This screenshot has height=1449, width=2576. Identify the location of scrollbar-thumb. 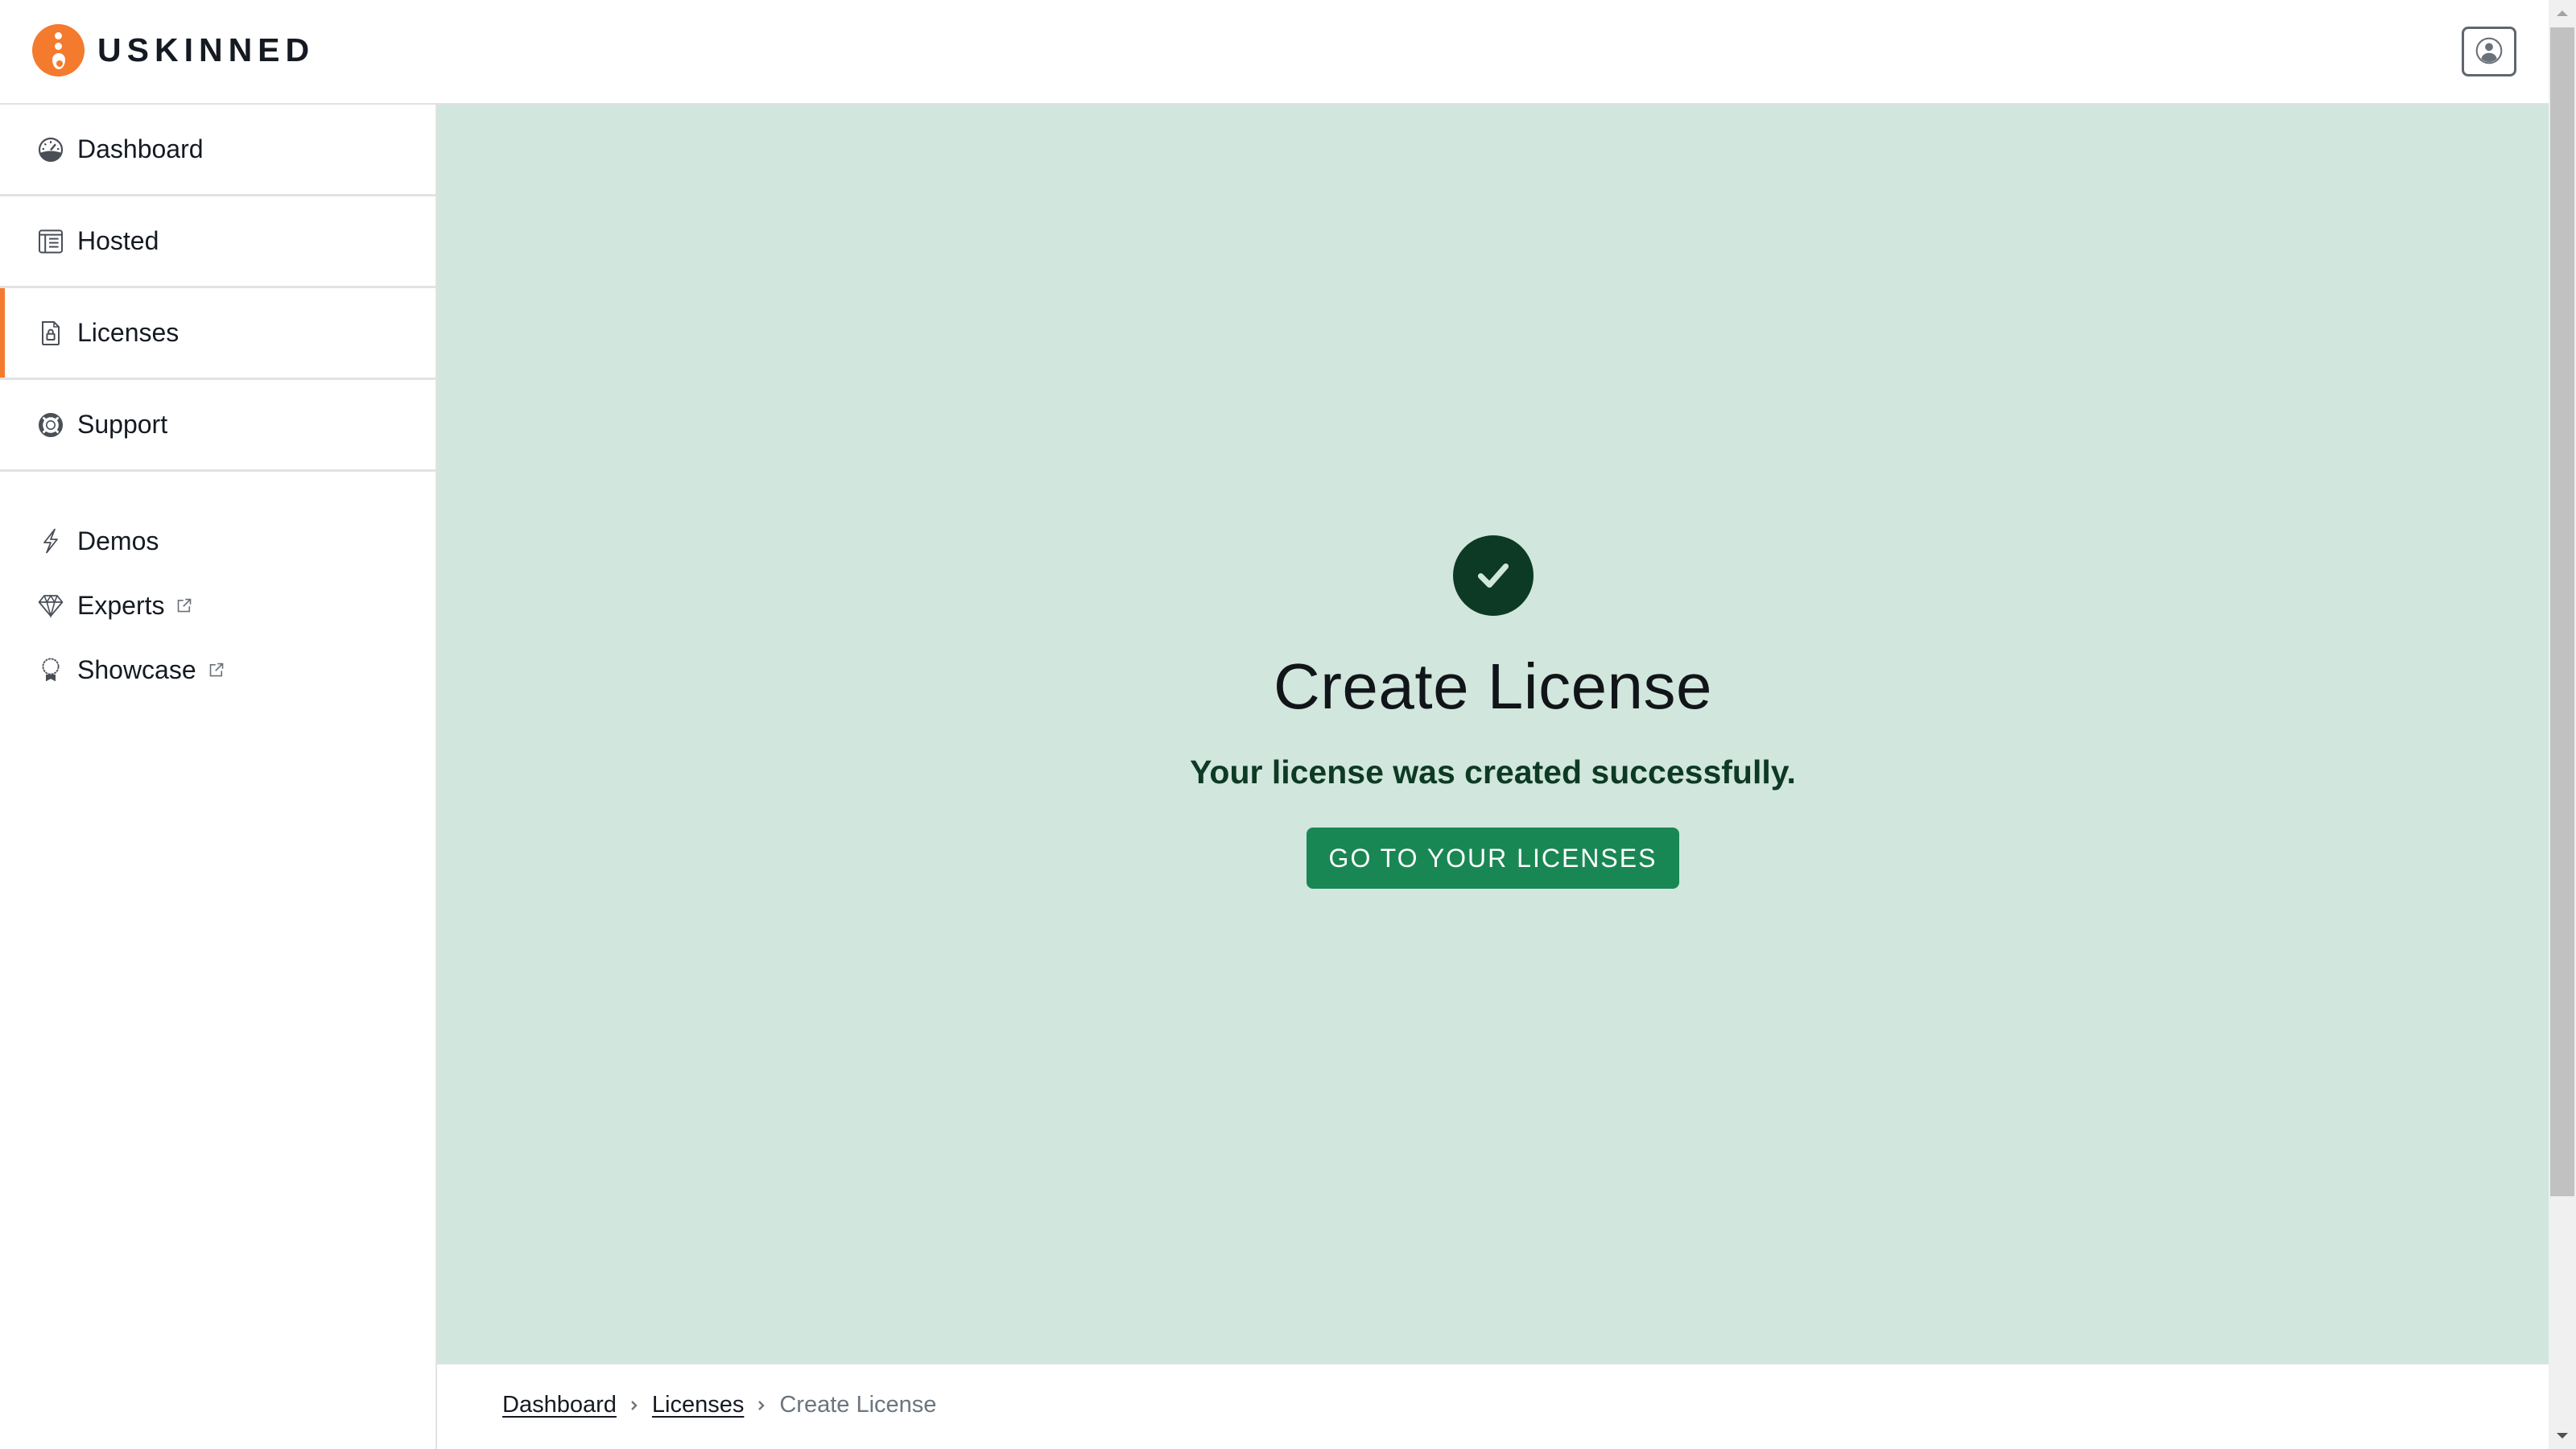
(2562, 611).